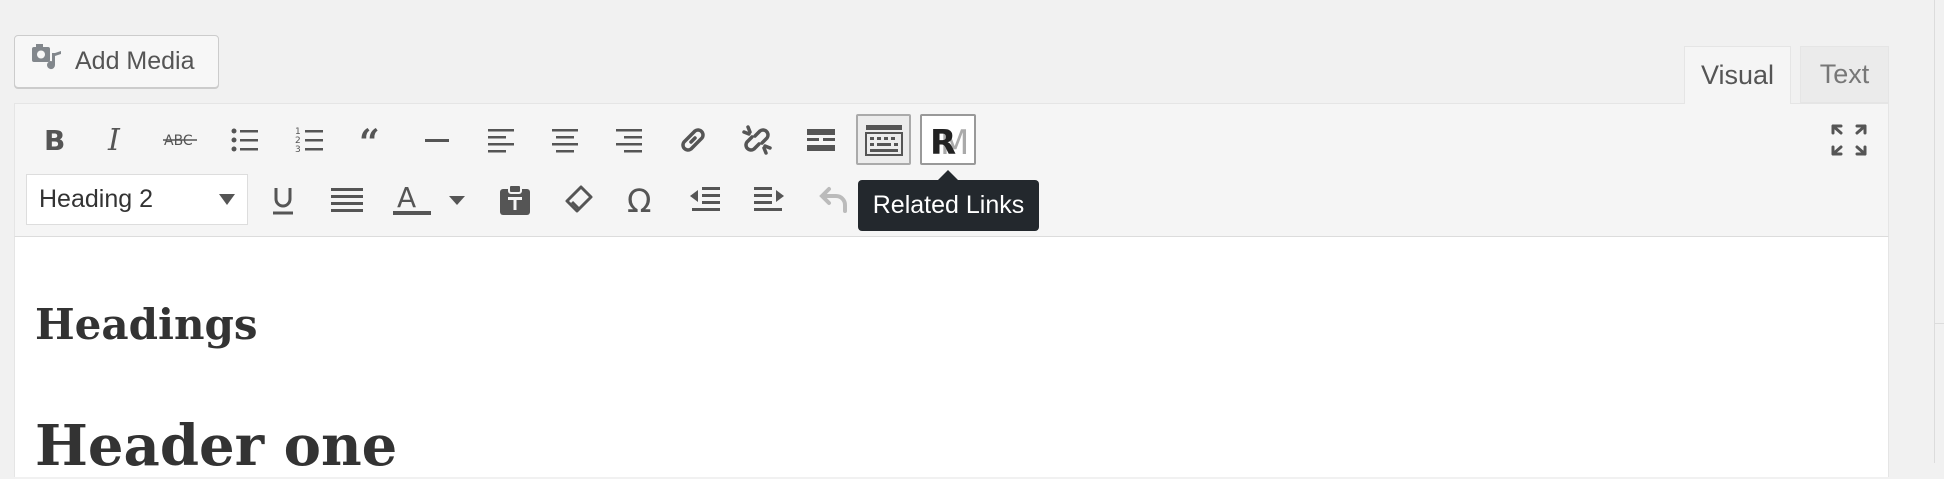  I want to click on undo-icon, so click(833, 200).